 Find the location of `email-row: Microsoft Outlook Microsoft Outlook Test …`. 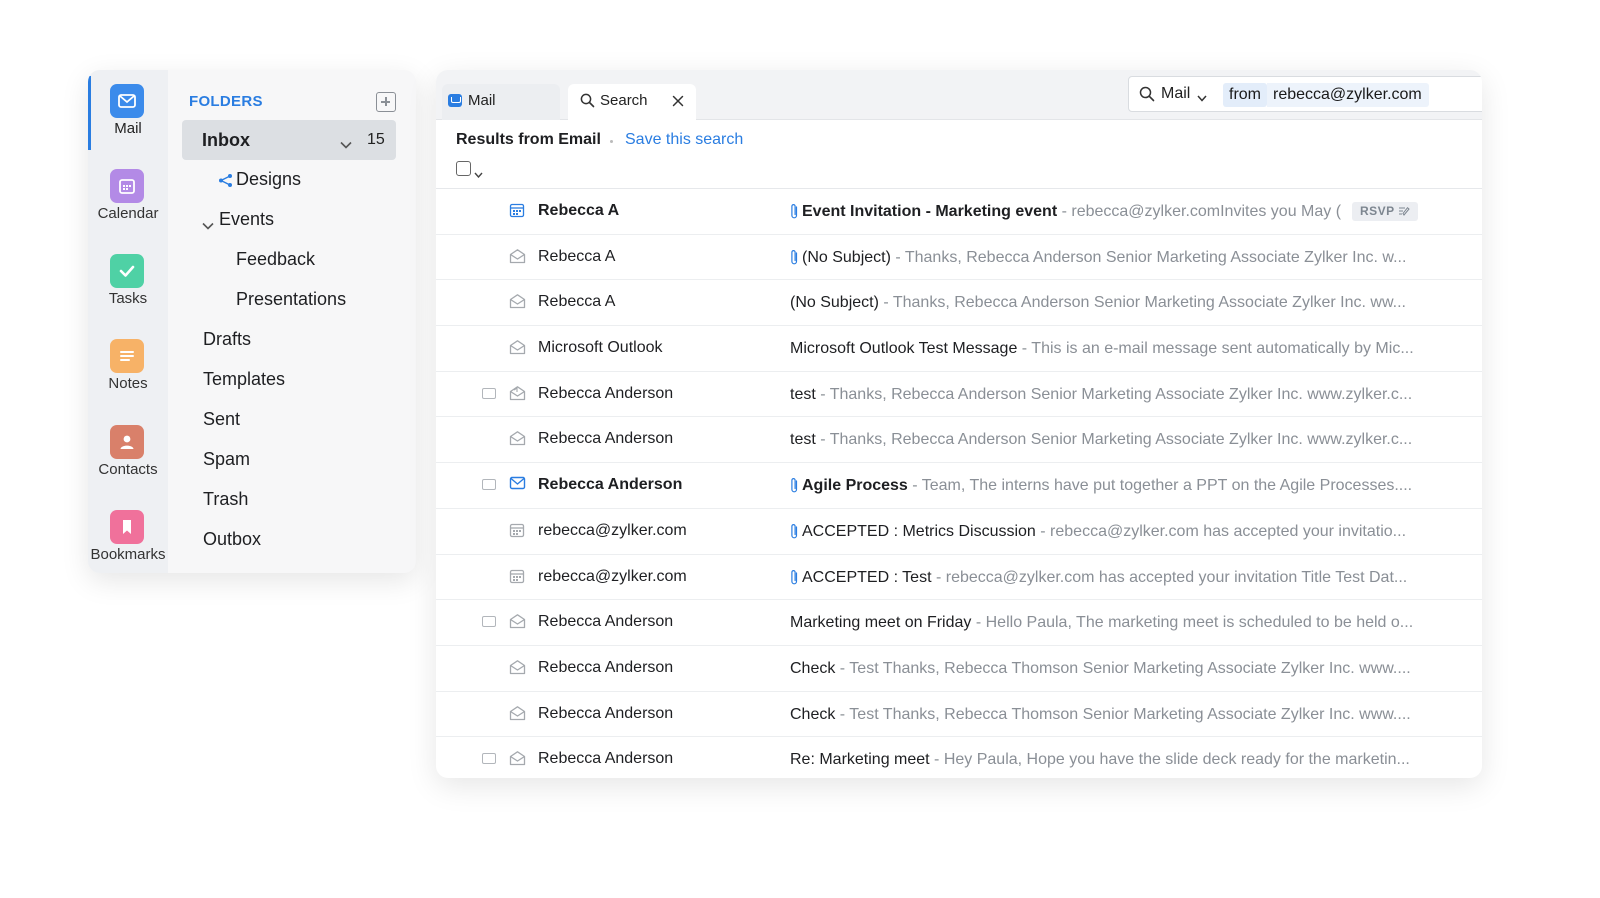

email-row: Microsoft Outlook Microsoft Outlook Test … is located at coordinates (959, 349).